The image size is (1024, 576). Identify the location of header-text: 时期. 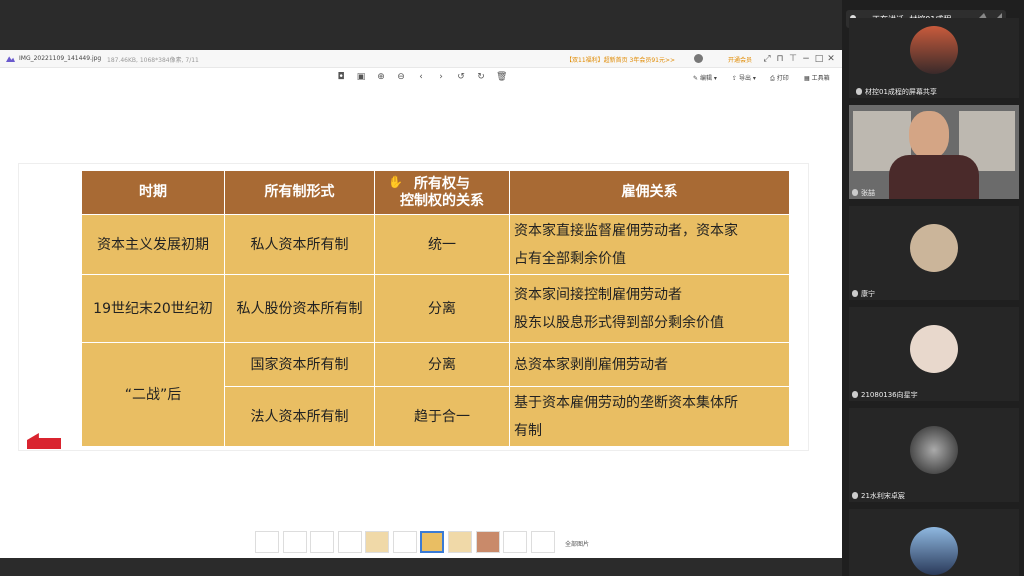
(153, 192).